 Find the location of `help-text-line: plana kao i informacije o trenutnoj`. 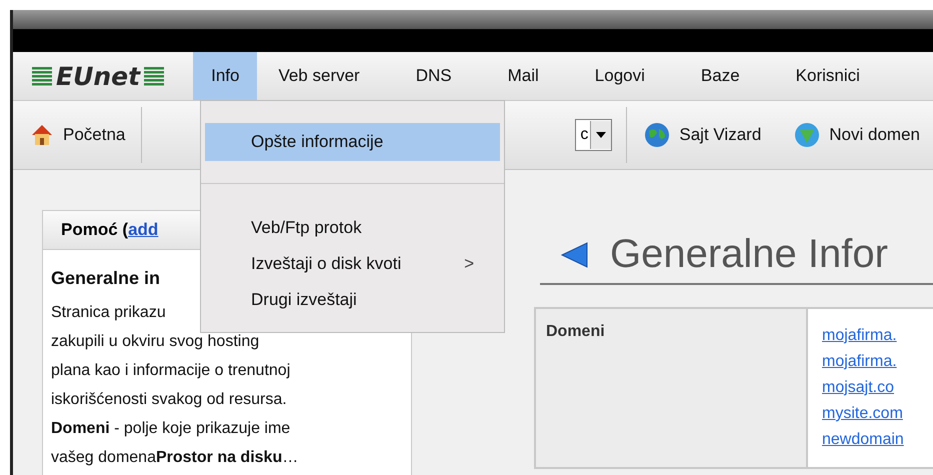

help-text-line: plana kao i informacije o trenutnoj is located at coordinates (170, 371).